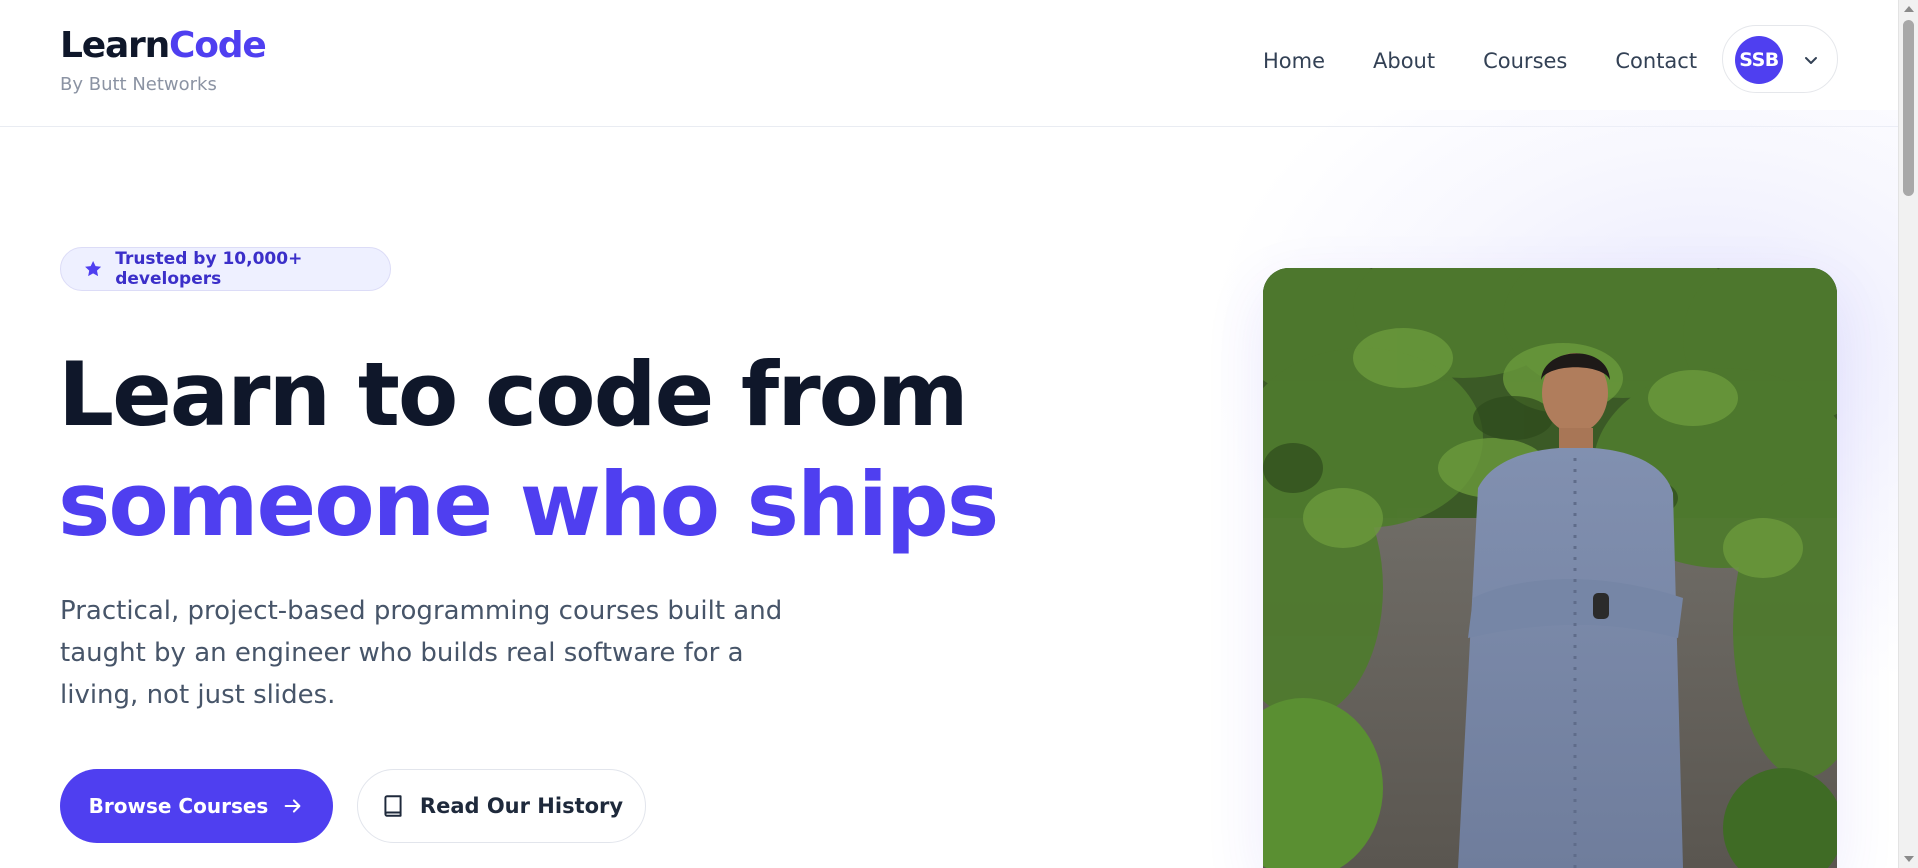  I want to click on scroll-down-arrow-icon, so click(1909, 859).